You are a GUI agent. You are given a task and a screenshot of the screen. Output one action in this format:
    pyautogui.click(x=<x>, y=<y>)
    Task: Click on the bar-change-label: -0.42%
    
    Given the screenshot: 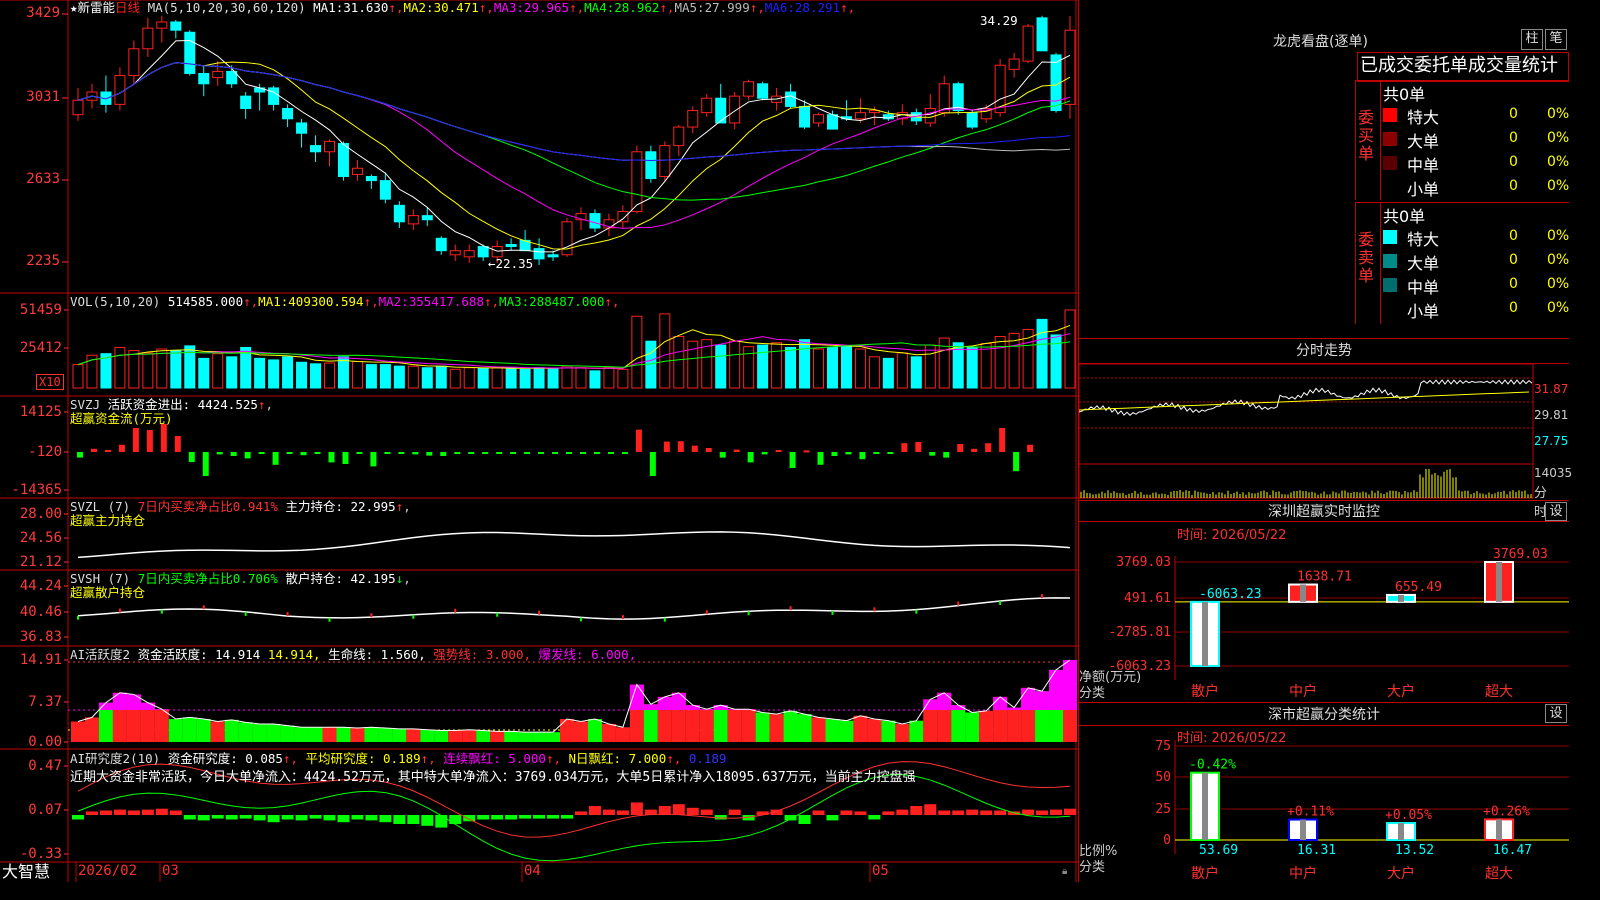 What is the action you would take?
    pyautogui.click(x=1212, y=765)
    